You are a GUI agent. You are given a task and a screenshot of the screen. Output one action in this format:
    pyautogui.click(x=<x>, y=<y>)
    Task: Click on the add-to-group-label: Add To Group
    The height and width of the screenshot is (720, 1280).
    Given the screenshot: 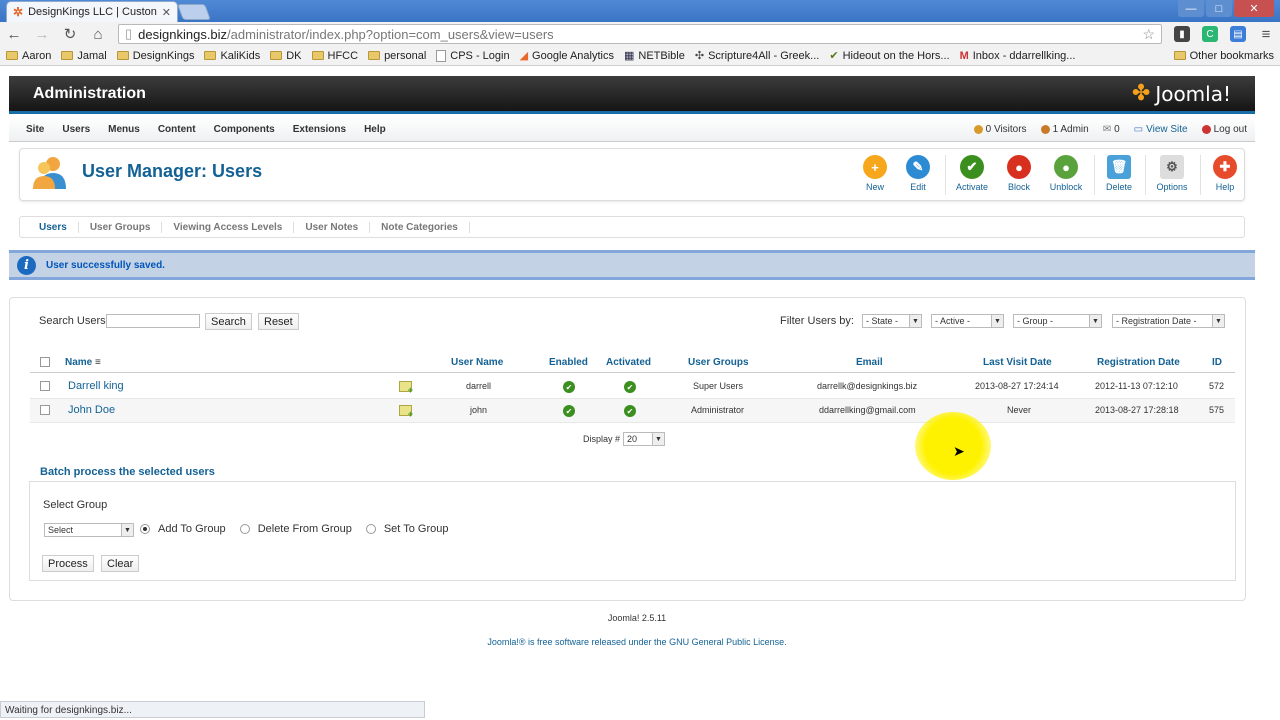 What is the action you would take?
    pyautogui.click(x=192, y=529)
    